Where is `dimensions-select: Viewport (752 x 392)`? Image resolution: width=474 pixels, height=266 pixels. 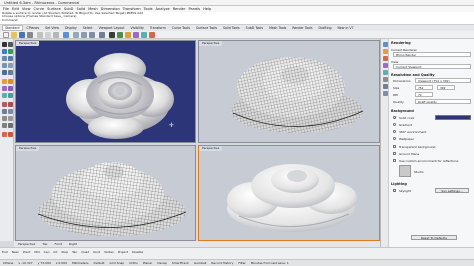
dimensions-select: Viewport (752 x 392) is located at coordinates (443, 80).